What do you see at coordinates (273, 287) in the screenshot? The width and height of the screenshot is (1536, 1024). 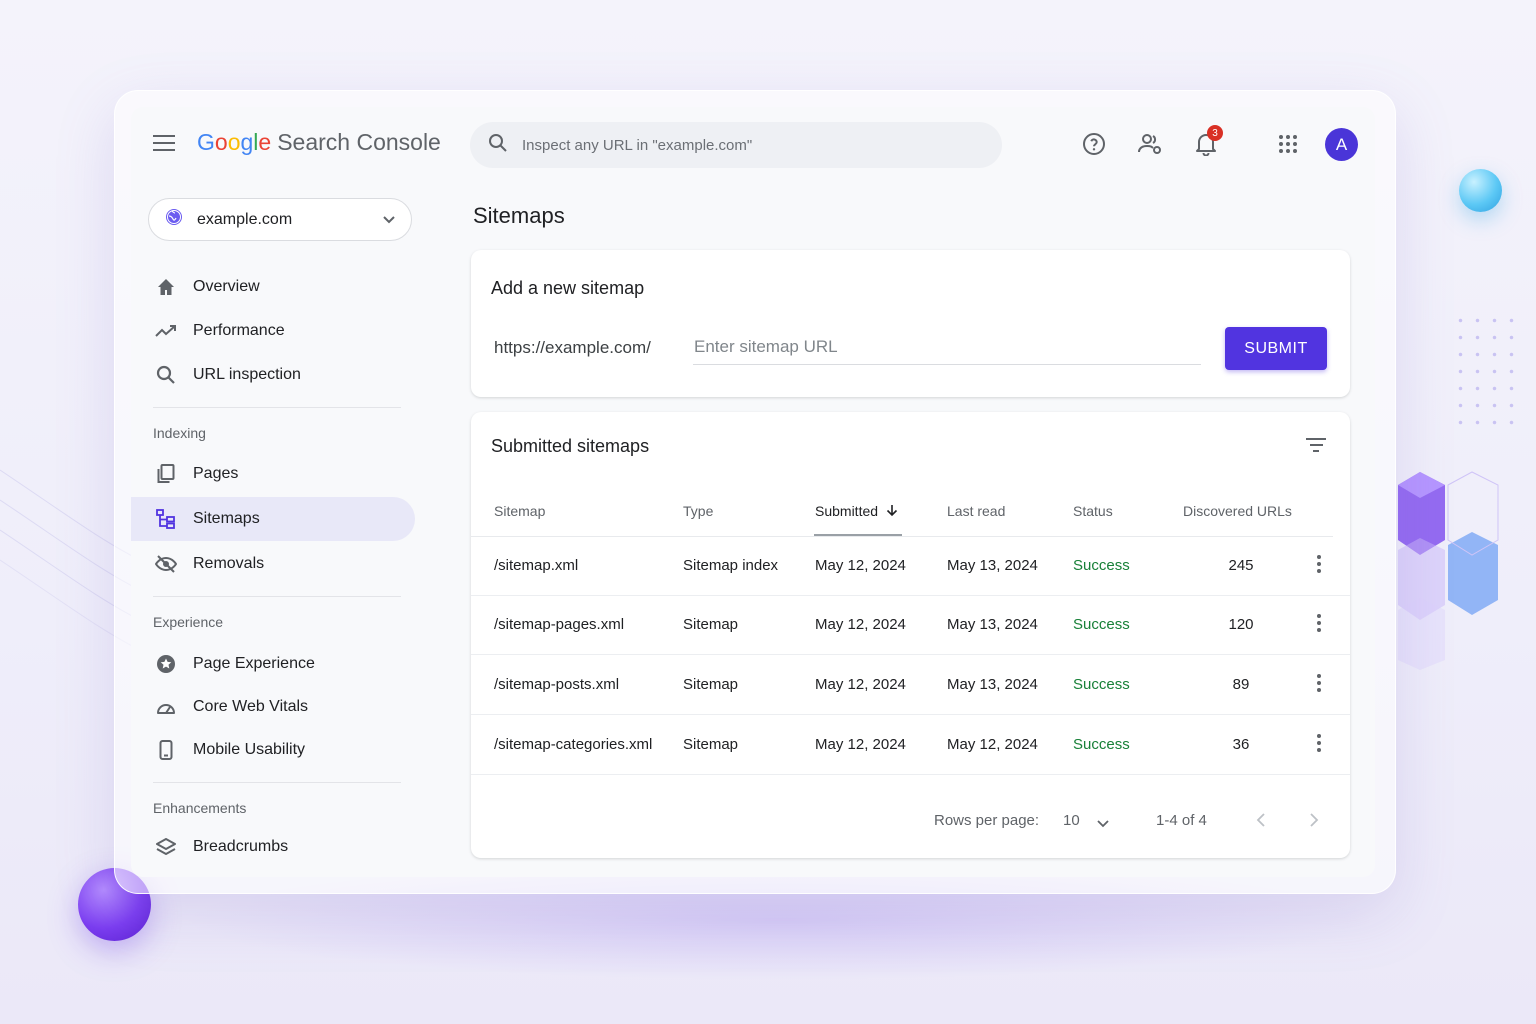 I see `sidebar-item-overview: Overview` at bounding box center [273, 287].